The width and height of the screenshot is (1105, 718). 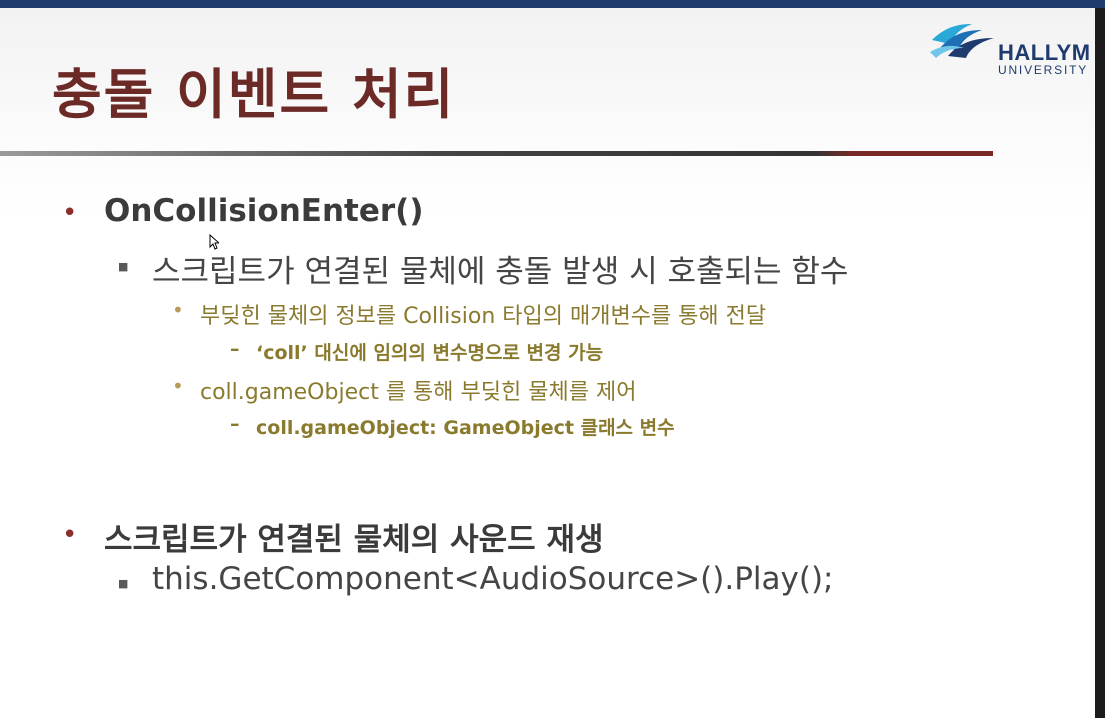 I want to click on detail-note-2: coll.gameObject: GameObject 클래스 변수, so click(x=465, y=428).